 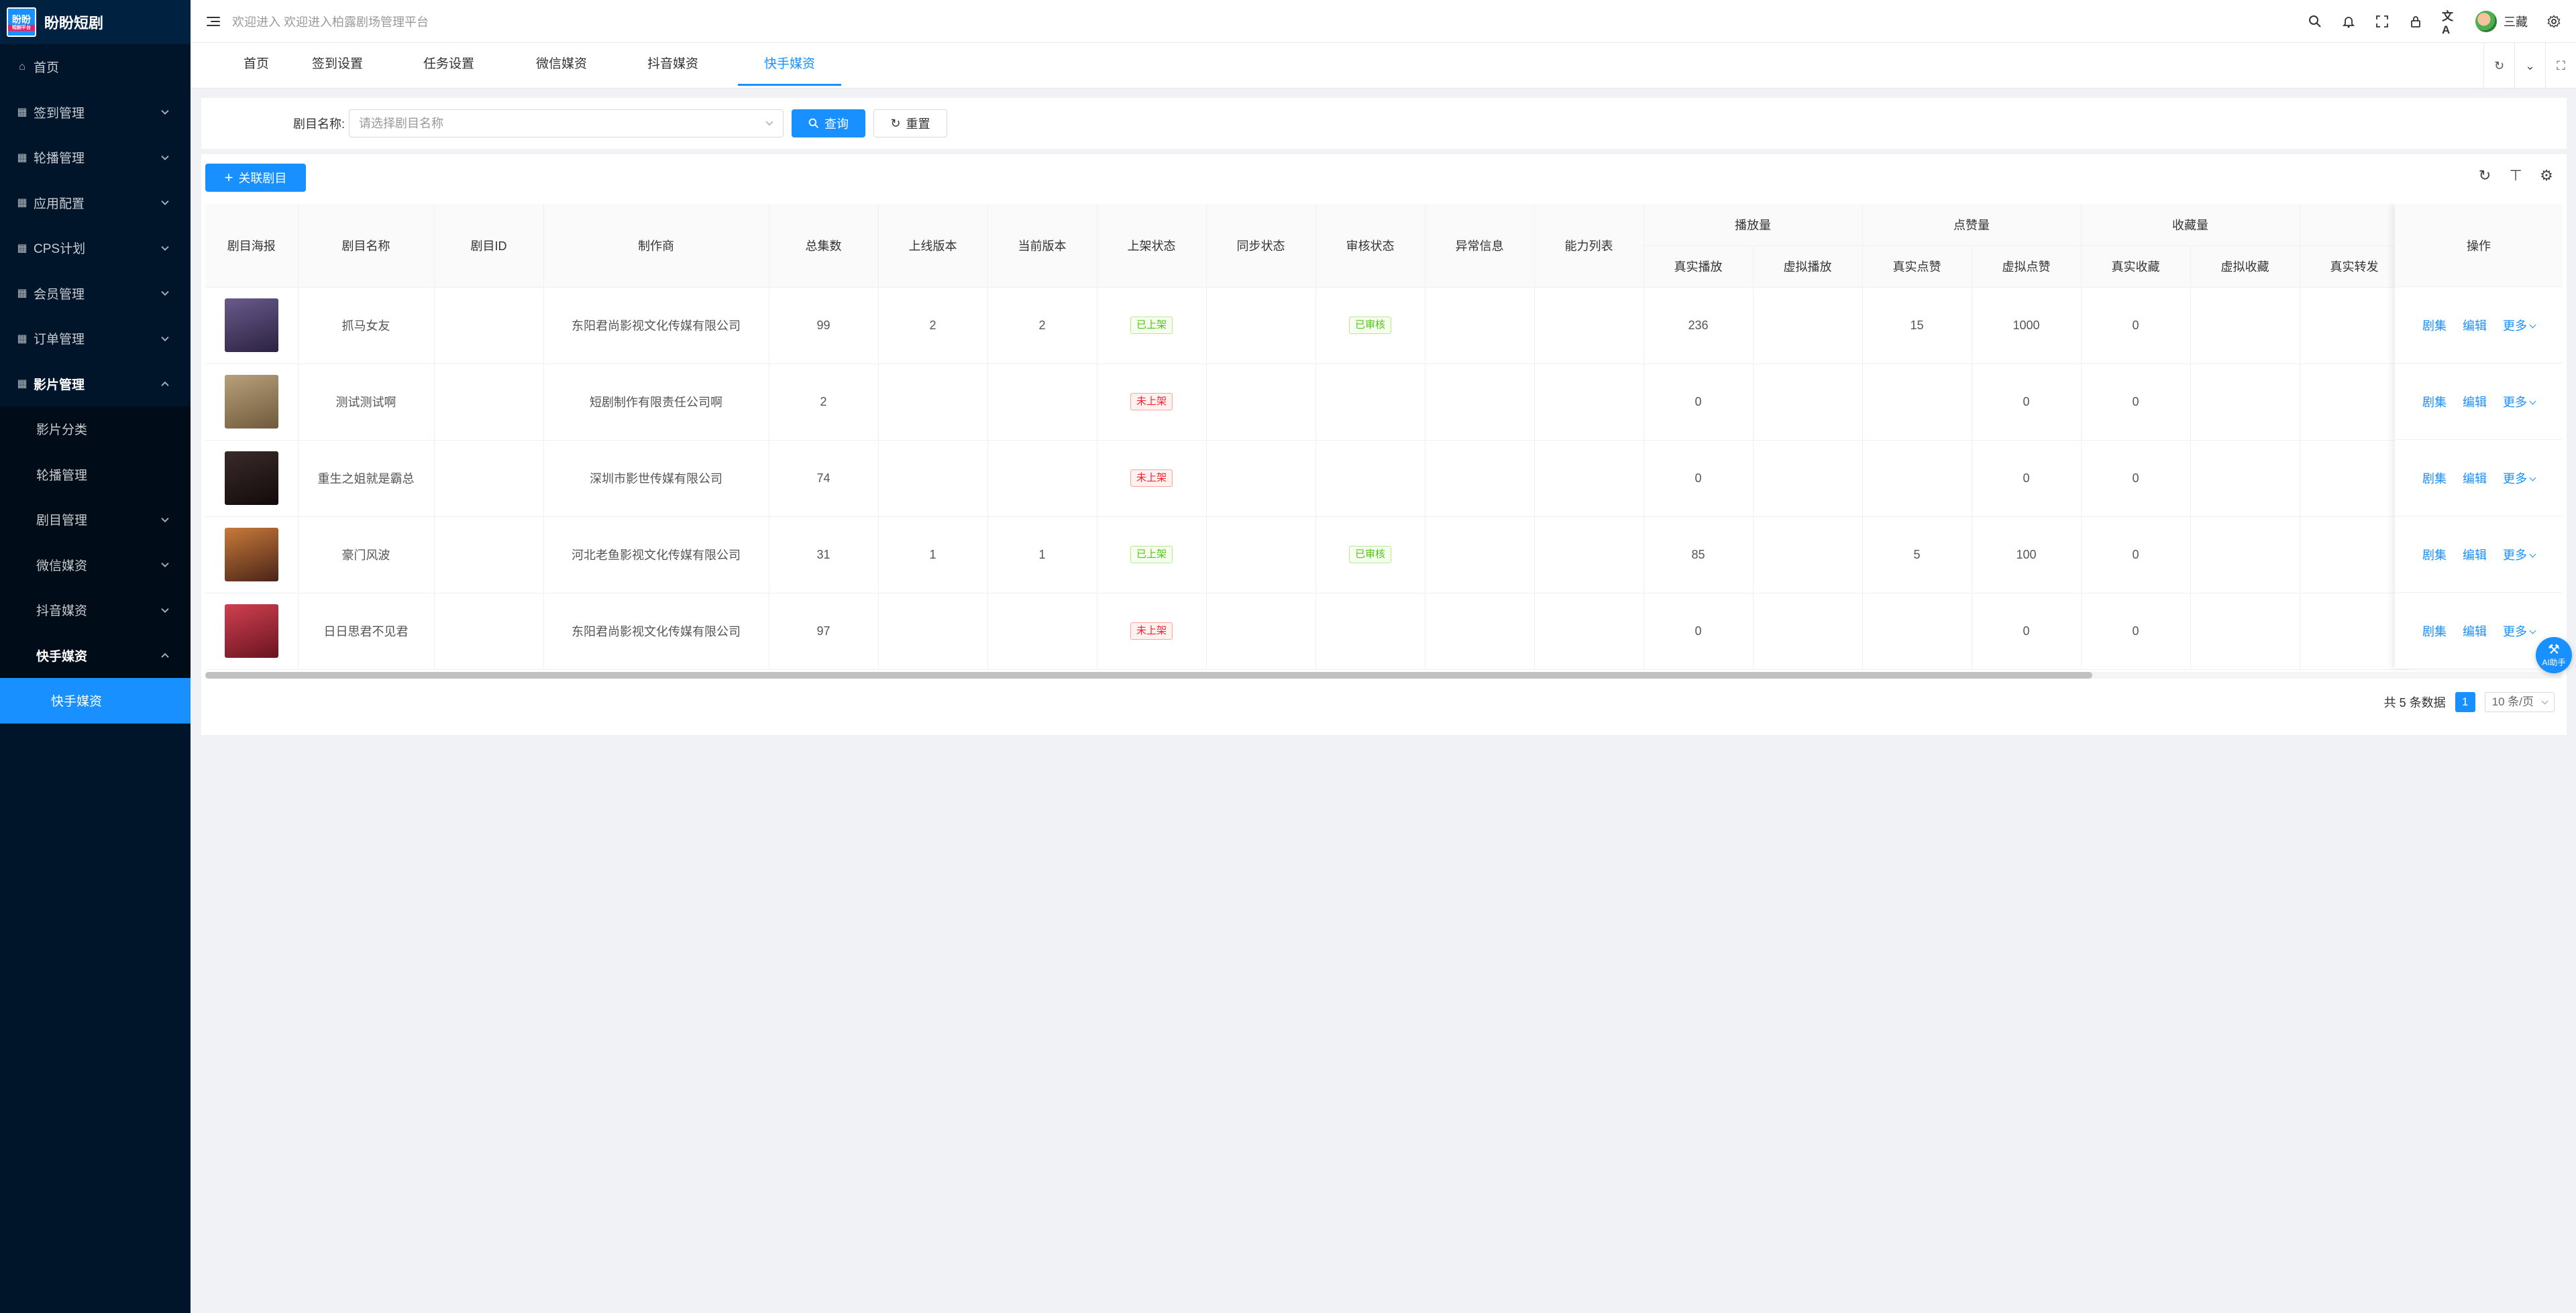 I want to click on cell-error-info, so click(x=1480, y=402).